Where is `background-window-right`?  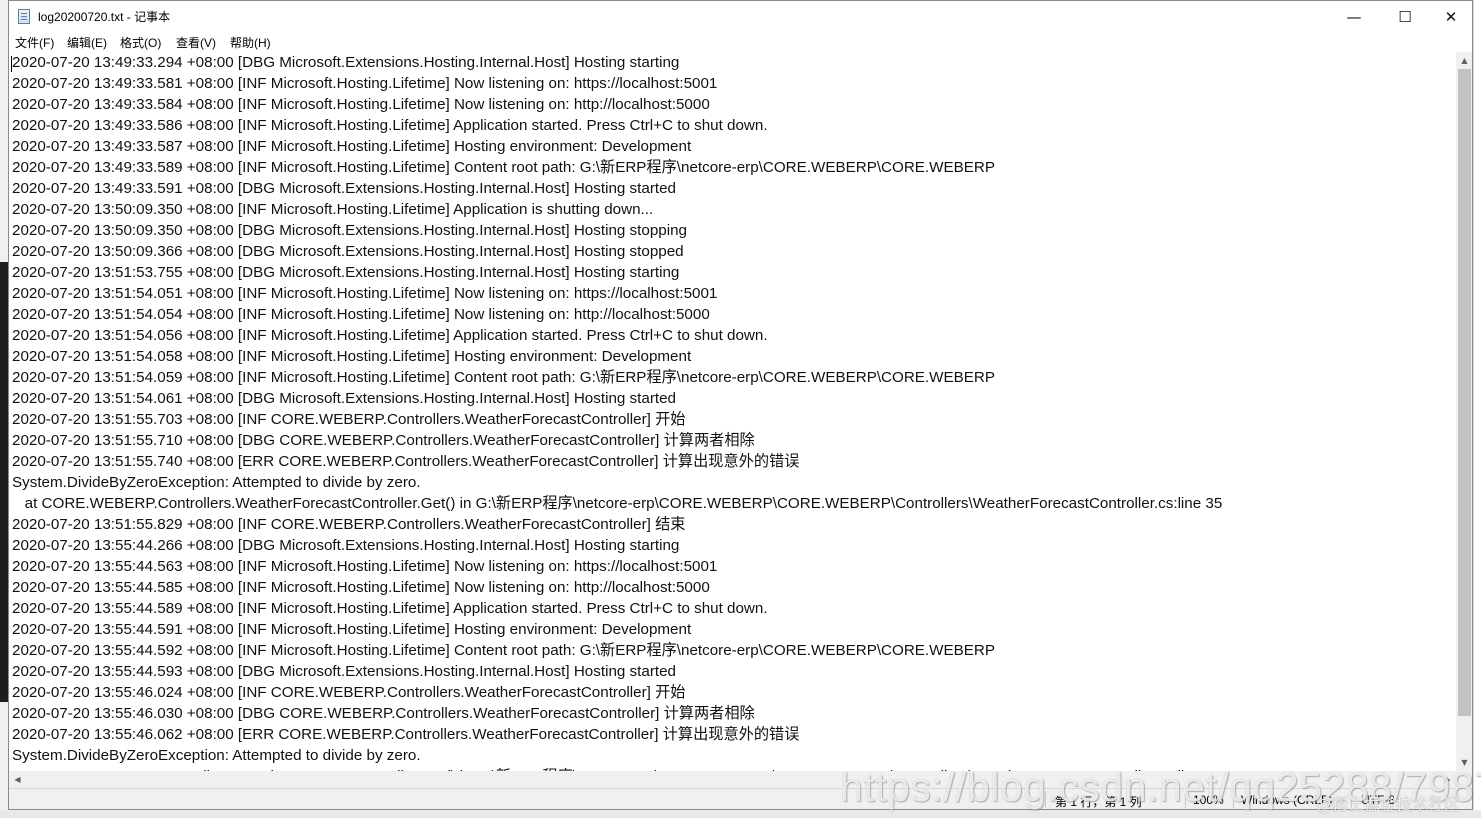
background-window-right is located at coordinates (1477, 409).